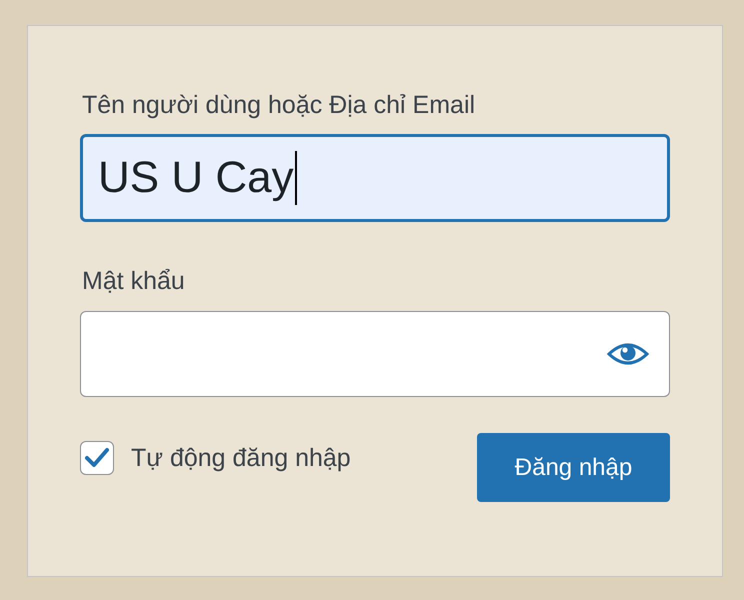 Image resolution: width=744 pixels, height=600 pixels. What do you see at coordinates (628, 354) in the screenshot?
I see `eye-icon` at bounding box center [628, 354].